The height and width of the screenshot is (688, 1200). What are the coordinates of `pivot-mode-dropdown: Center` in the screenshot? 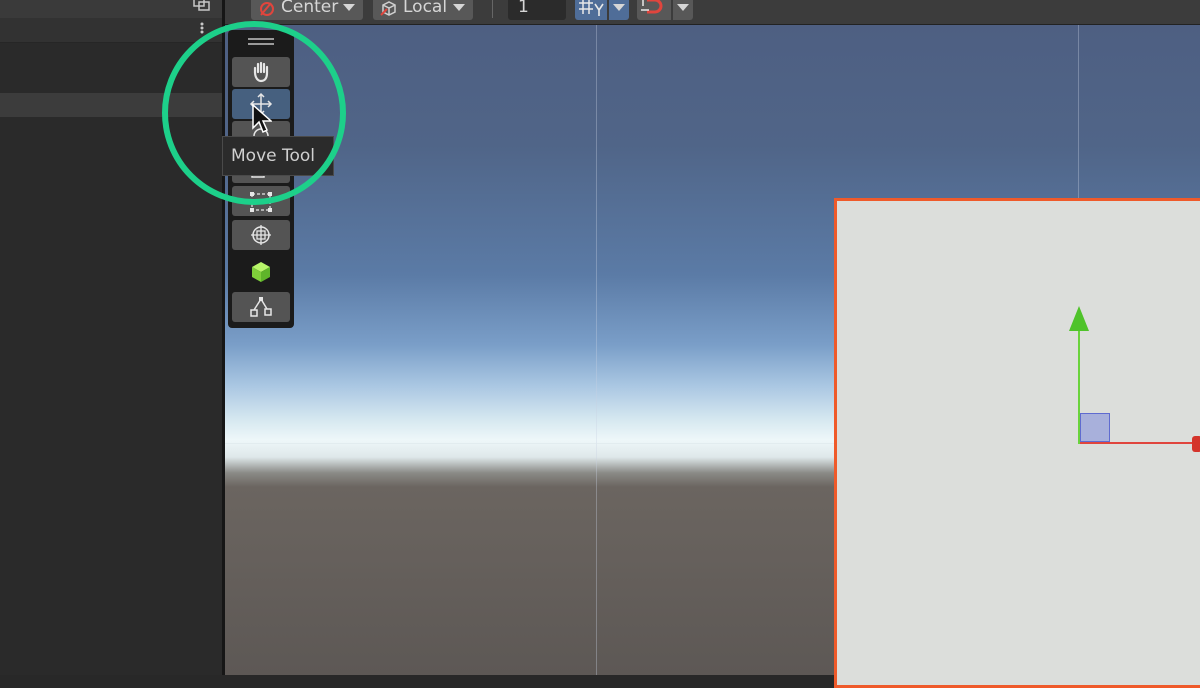 It's located at (307, 10).